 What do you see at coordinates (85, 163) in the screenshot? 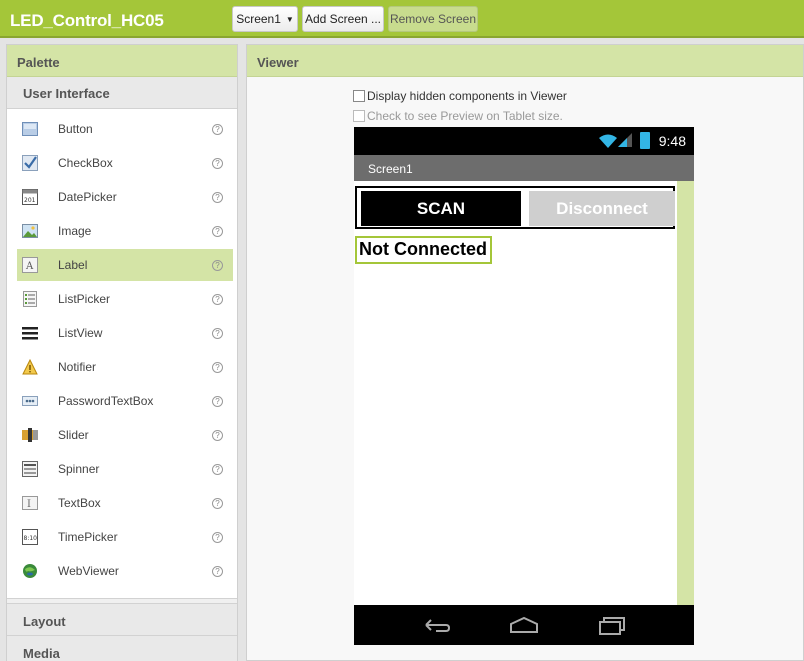
I see `palette-item-label: CheckBox` at bounding box center [85, 163].